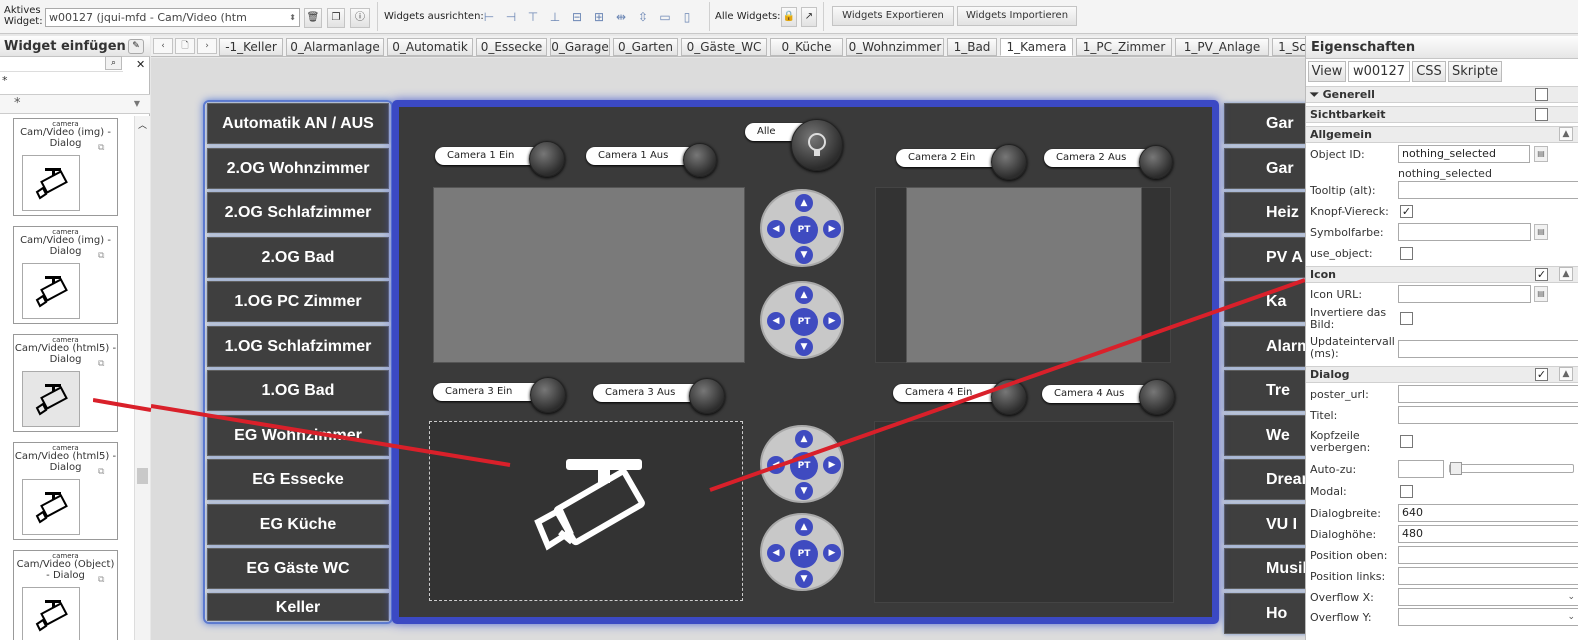 This screenshot has height=640, width=1578. I want to click on camera1-off-knob, so click(700, 160).